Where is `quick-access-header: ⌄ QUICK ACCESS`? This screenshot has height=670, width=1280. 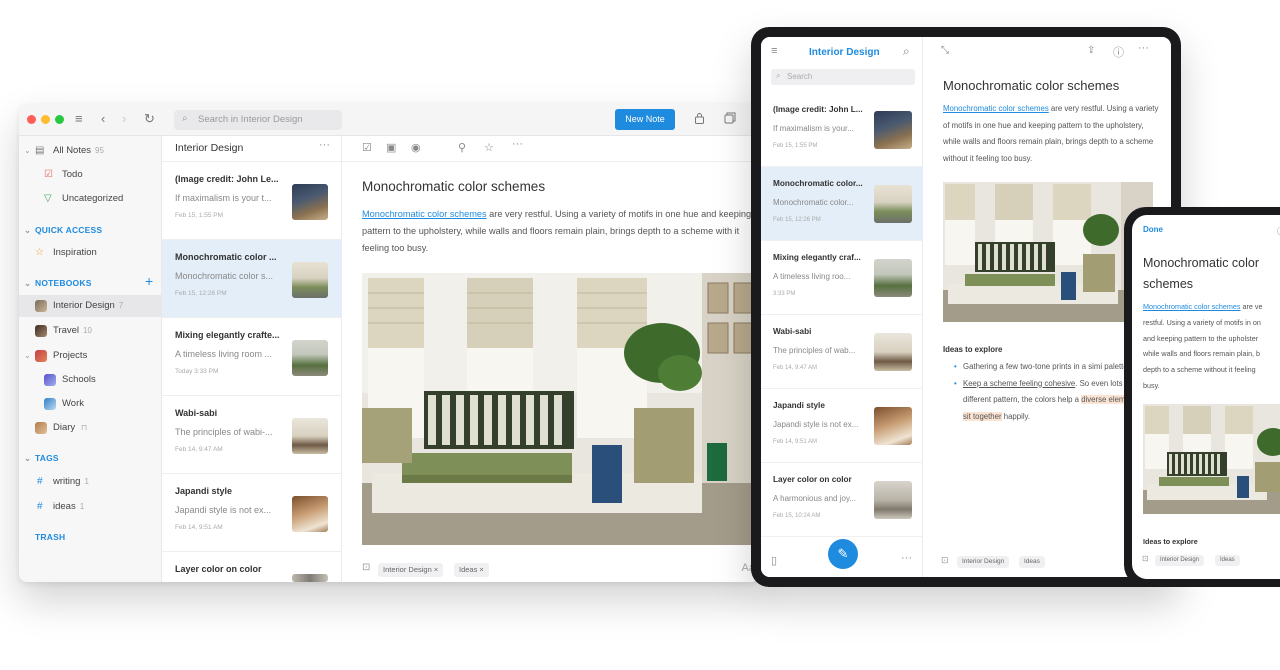
quick-access-header: ⌄ QUICK ACCESS is located at coordinates (63, 230).